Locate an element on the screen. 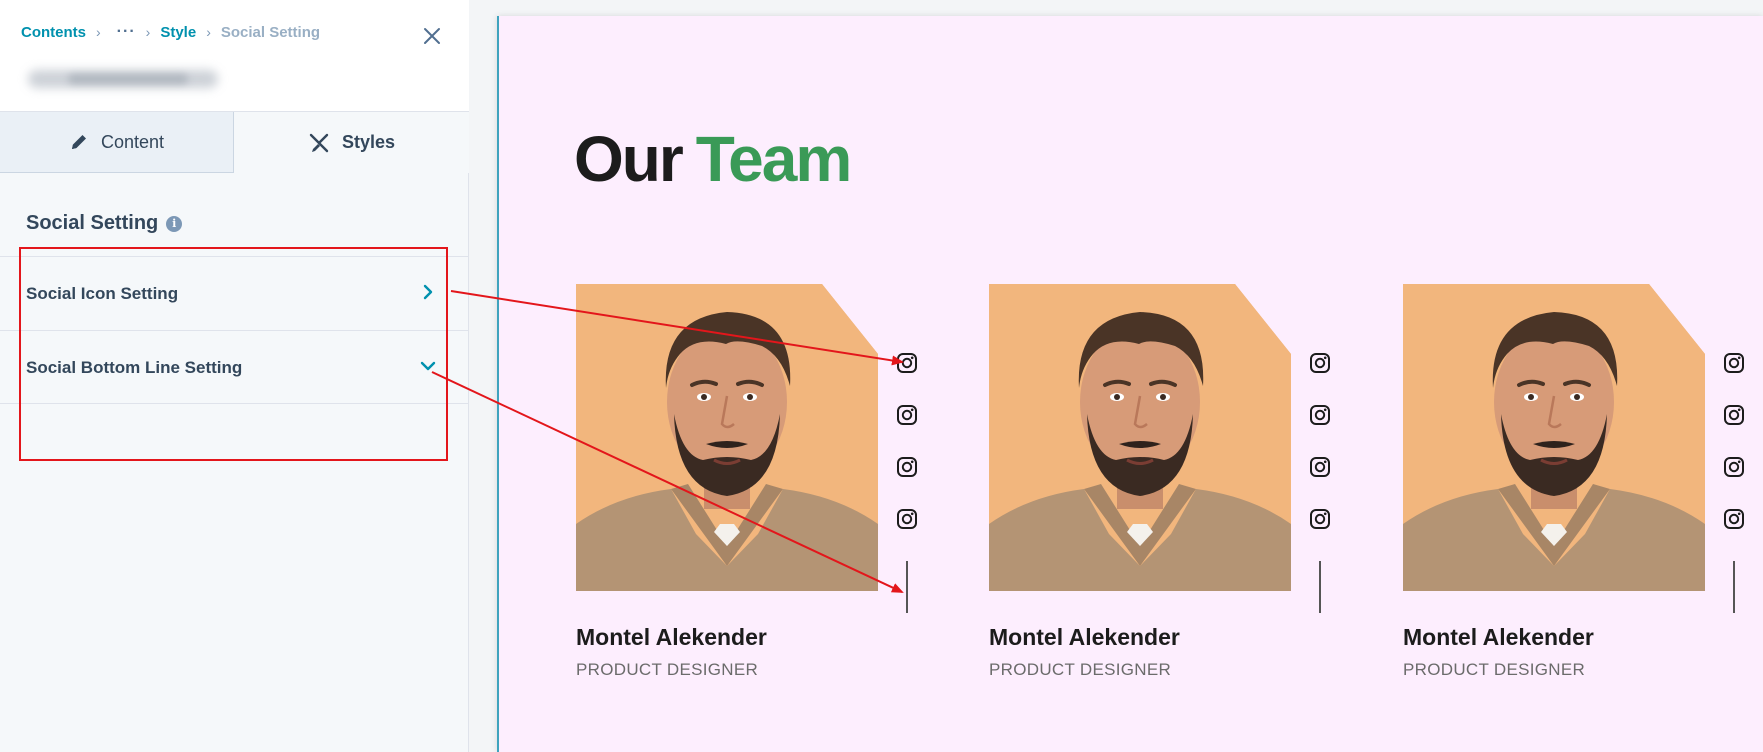 This screenshot has height=752, width=1763. heading-part-team: Team is located at coordinates (773, 159).